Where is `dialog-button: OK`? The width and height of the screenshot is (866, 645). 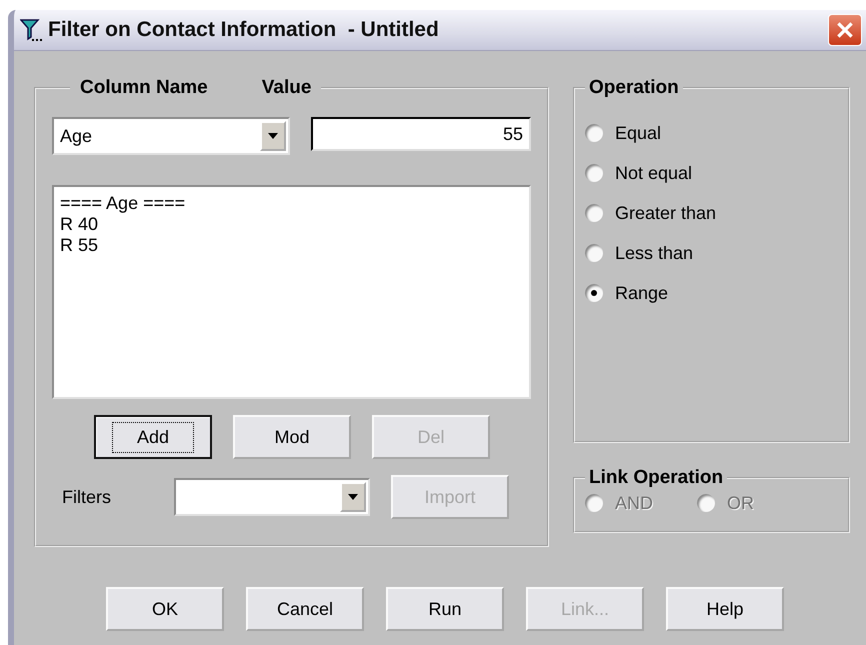
dialog-button: OK is located at coordinates (165, 609).